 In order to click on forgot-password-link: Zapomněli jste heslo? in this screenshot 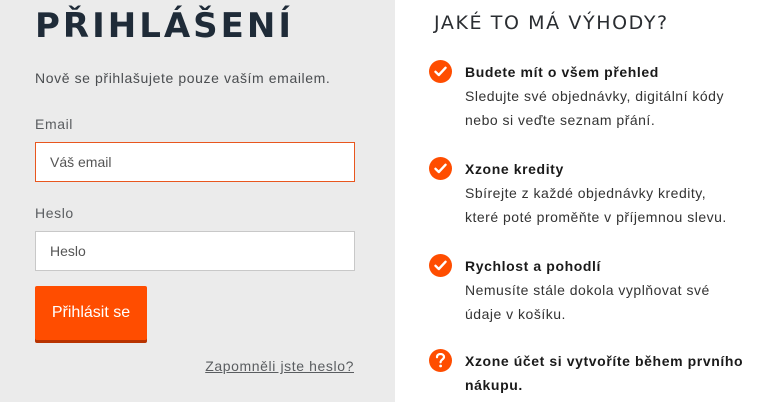, I will do `click(279, 366)`.